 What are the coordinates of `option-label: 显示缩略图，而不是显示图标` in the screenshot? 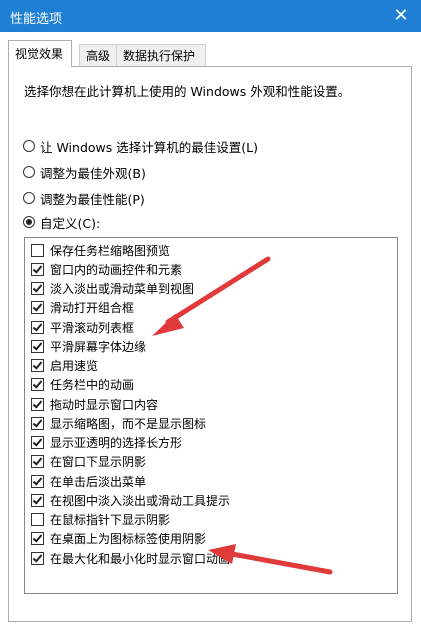 It's located at (128, 423).